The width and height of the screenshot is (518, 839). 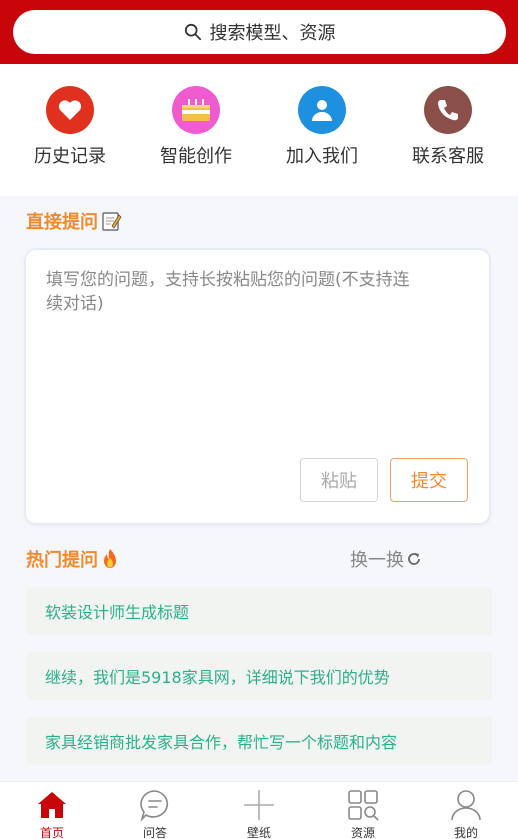 What do you see at coordinates (339, 480) in the screenshot?
I see `paste-button: 粘贴` at bounding box center [339, 480].